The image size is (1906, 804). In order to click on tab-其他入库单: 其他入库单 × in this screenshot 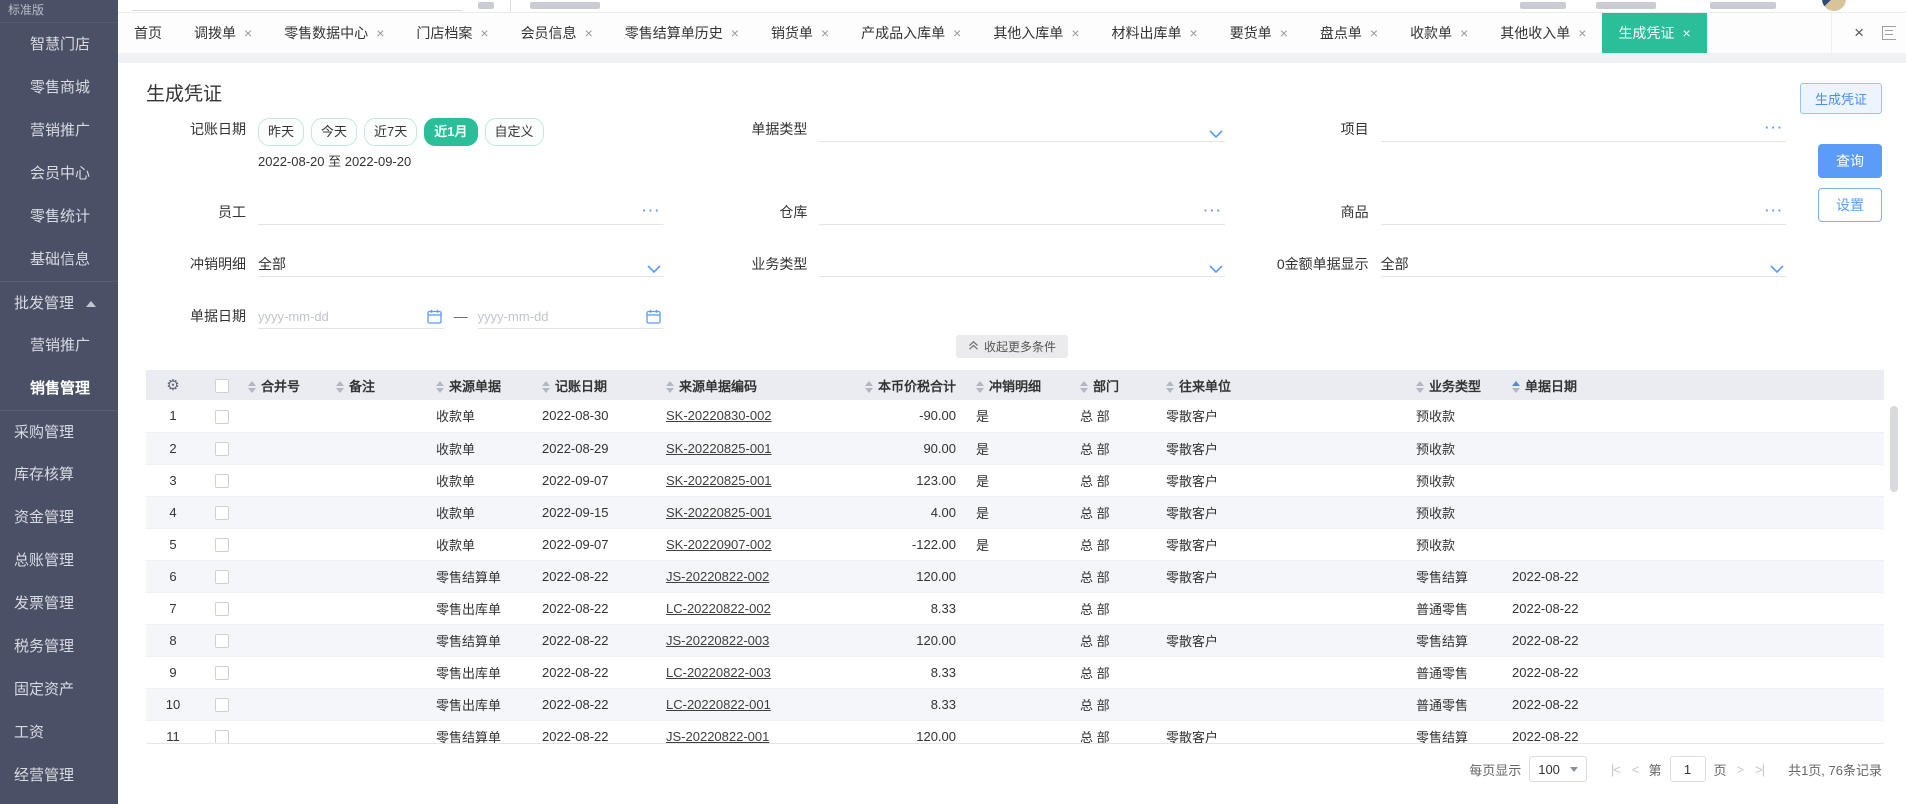, I will do `click(1036, 33)`.